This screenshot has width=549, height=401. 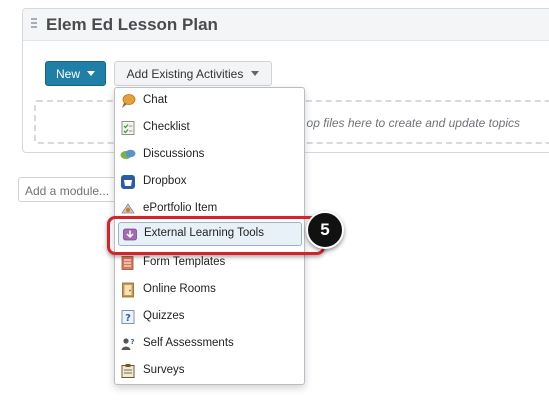 I want to click on menu-item-chat: Chat, so click(x=209, y=101).